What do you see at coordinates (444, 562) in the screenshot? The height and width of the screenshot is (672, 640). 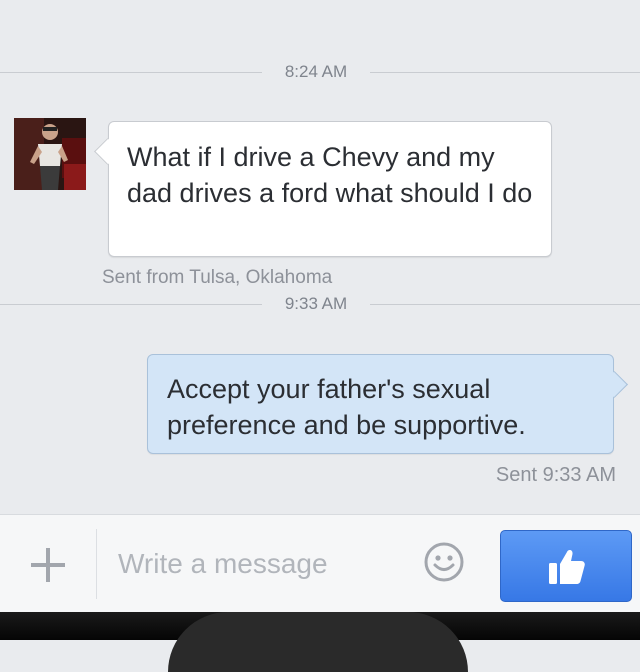 I see `smiley-icon` at bounding box center [444, 562].